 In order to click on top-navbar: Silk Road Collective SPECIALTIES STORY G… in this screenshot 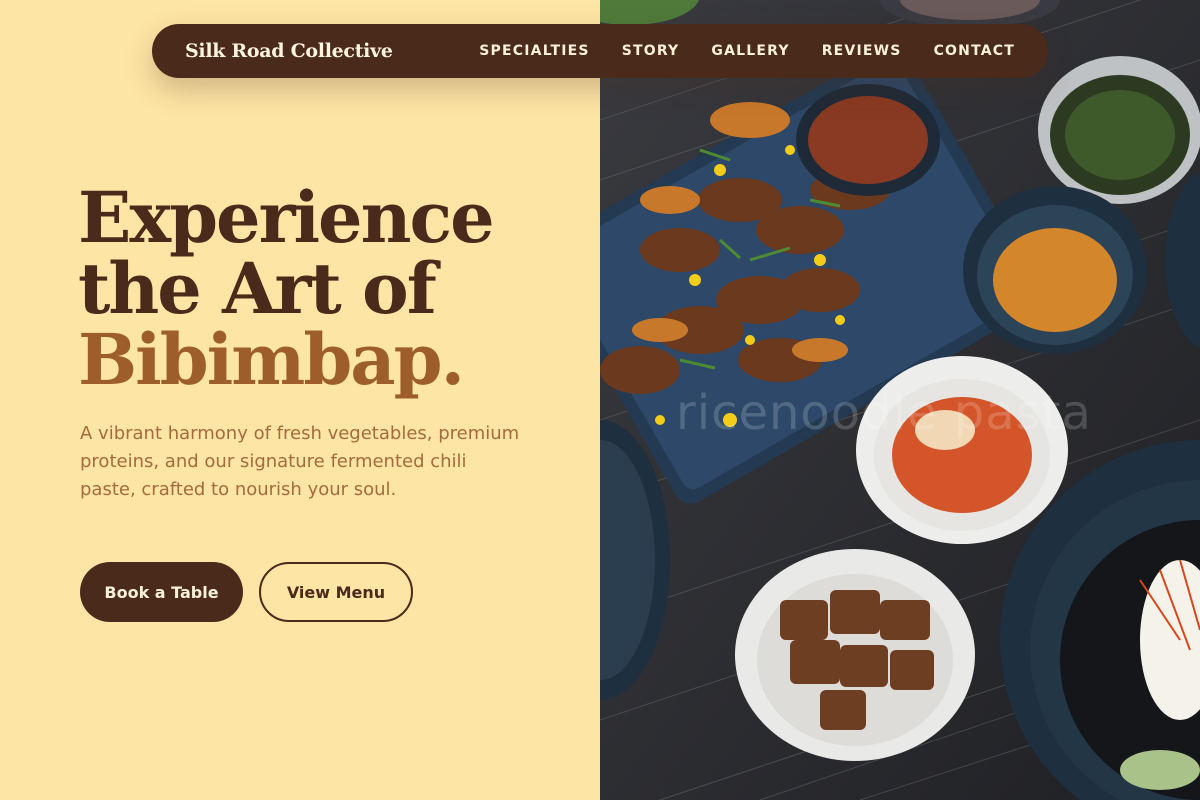, I will do `click(600, 51)`.